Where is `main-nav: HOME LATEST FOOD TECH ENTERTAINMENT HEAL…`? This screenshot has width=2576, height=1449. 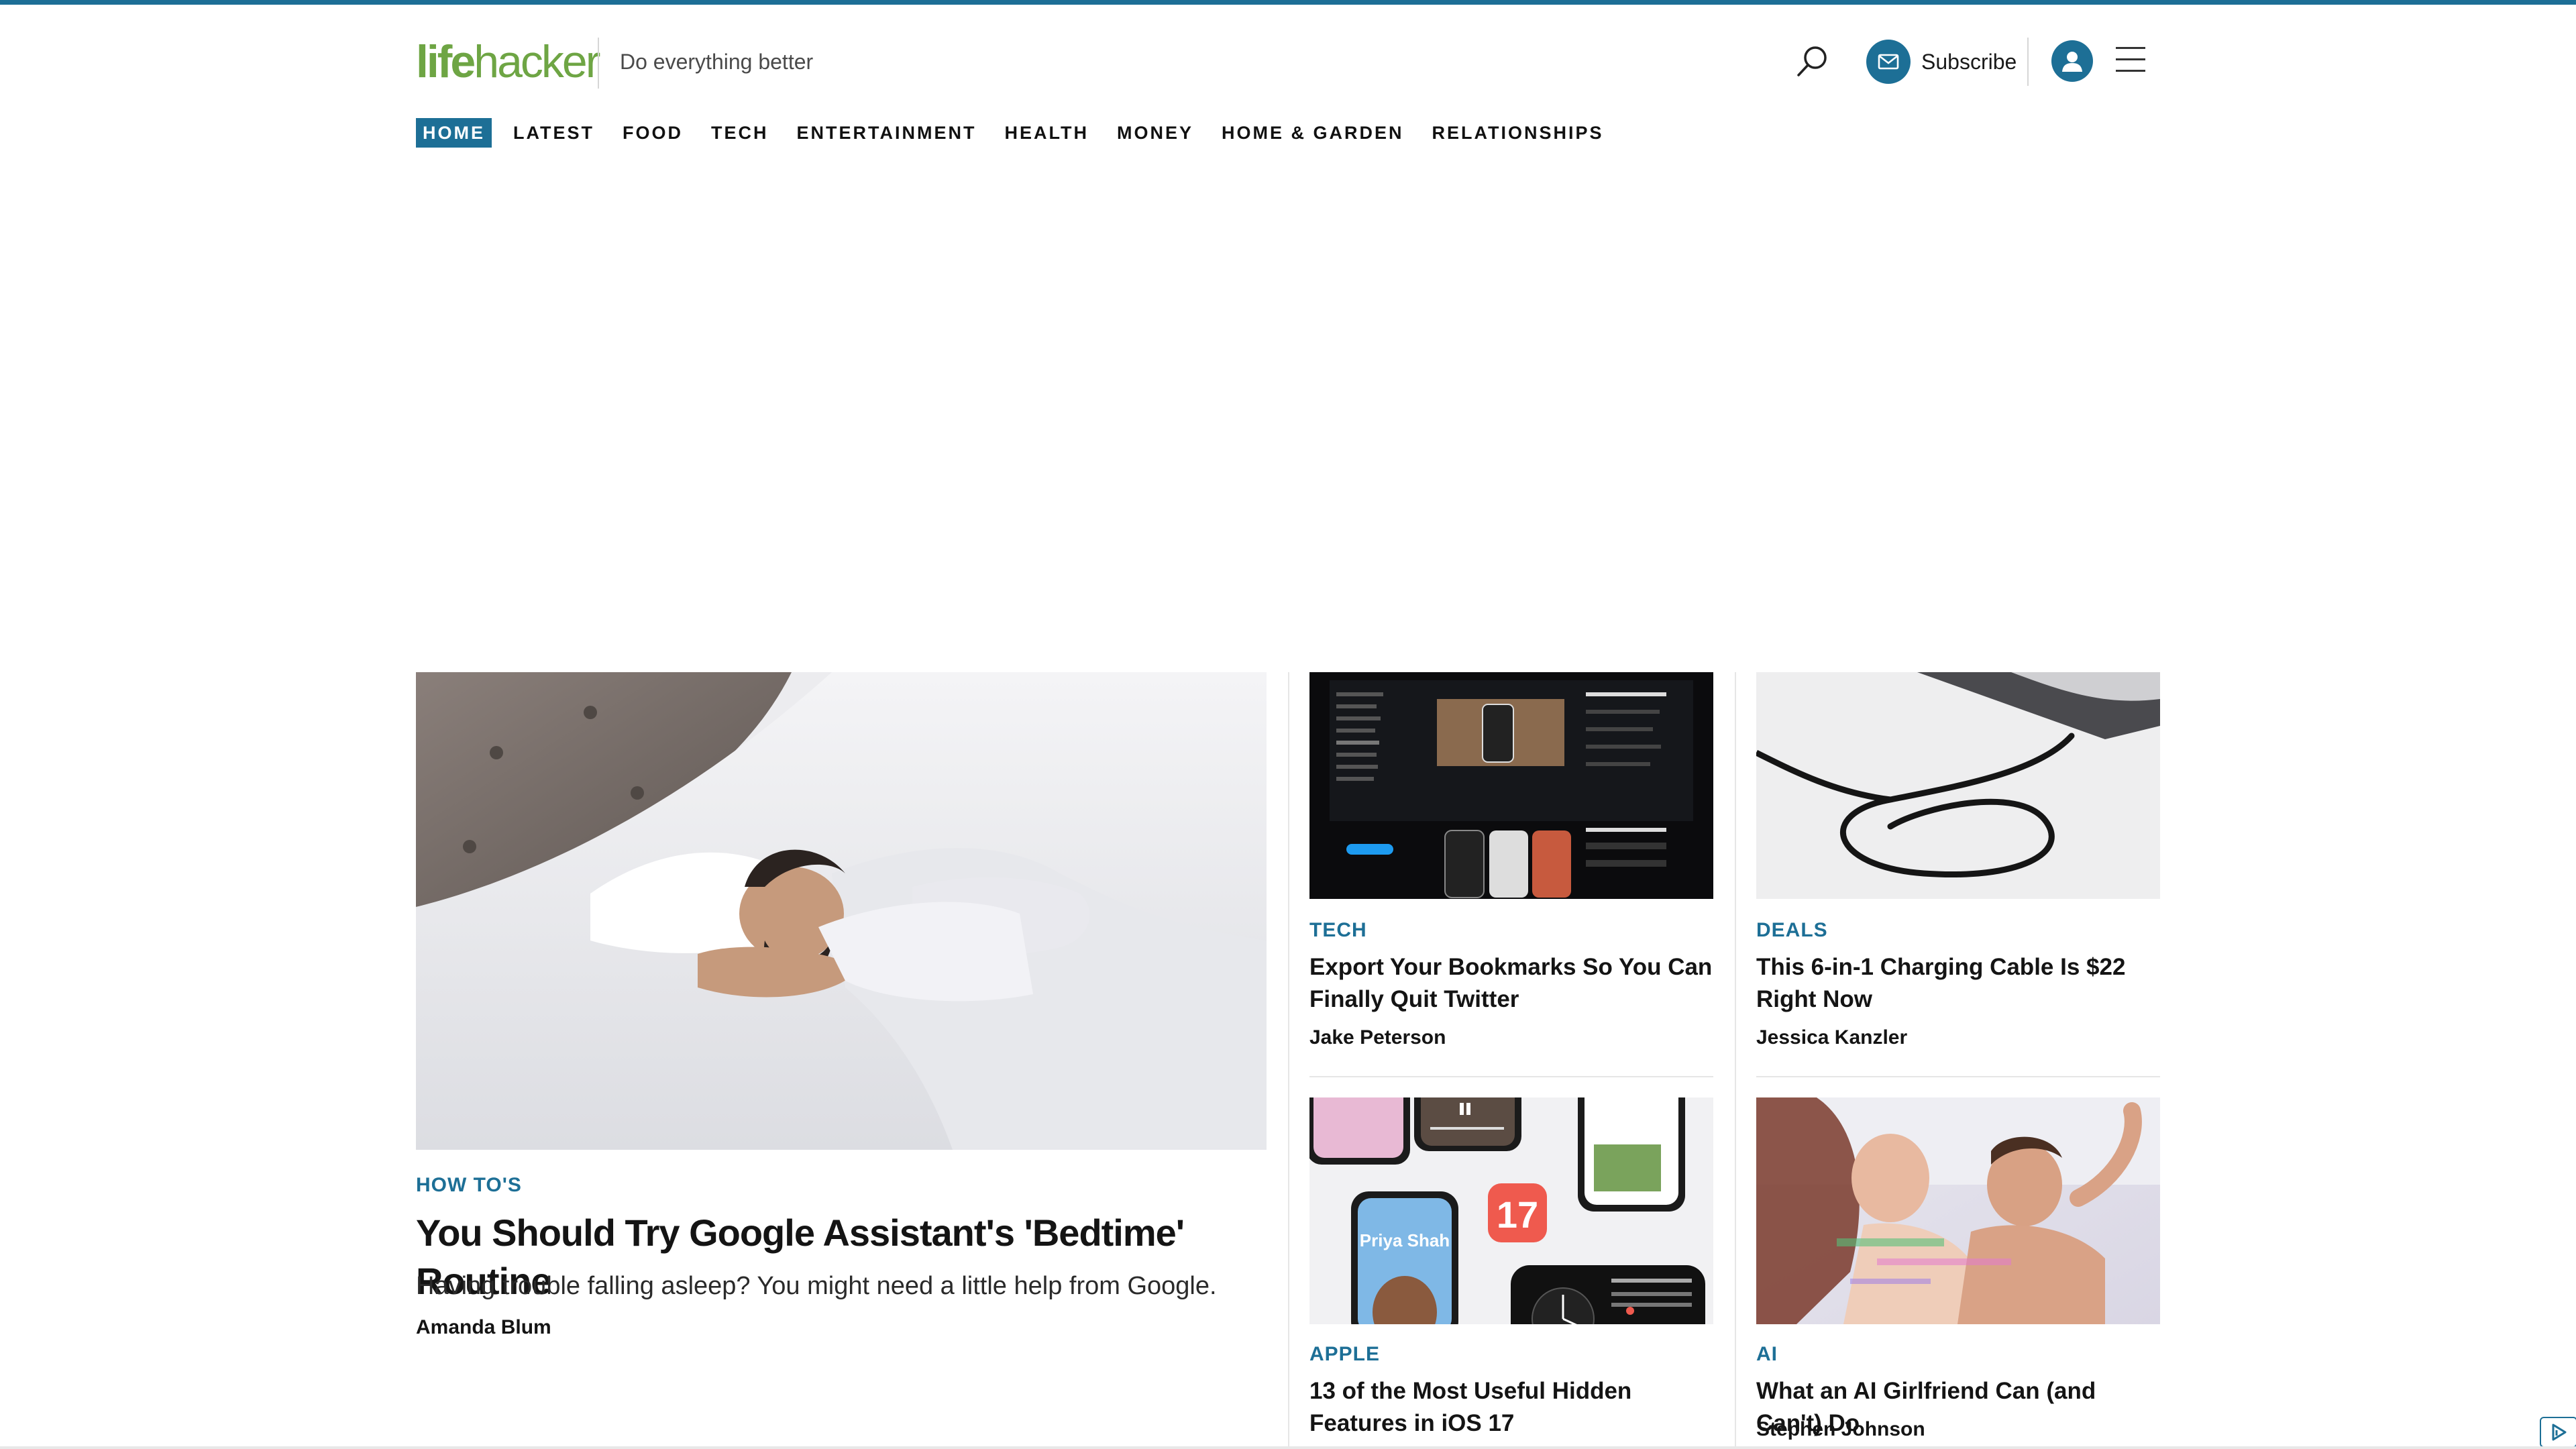
main-nav: HOME LATEST FOOD TECH ENTERTAINMENT HEAL… is located at coordinates (1020, 133).